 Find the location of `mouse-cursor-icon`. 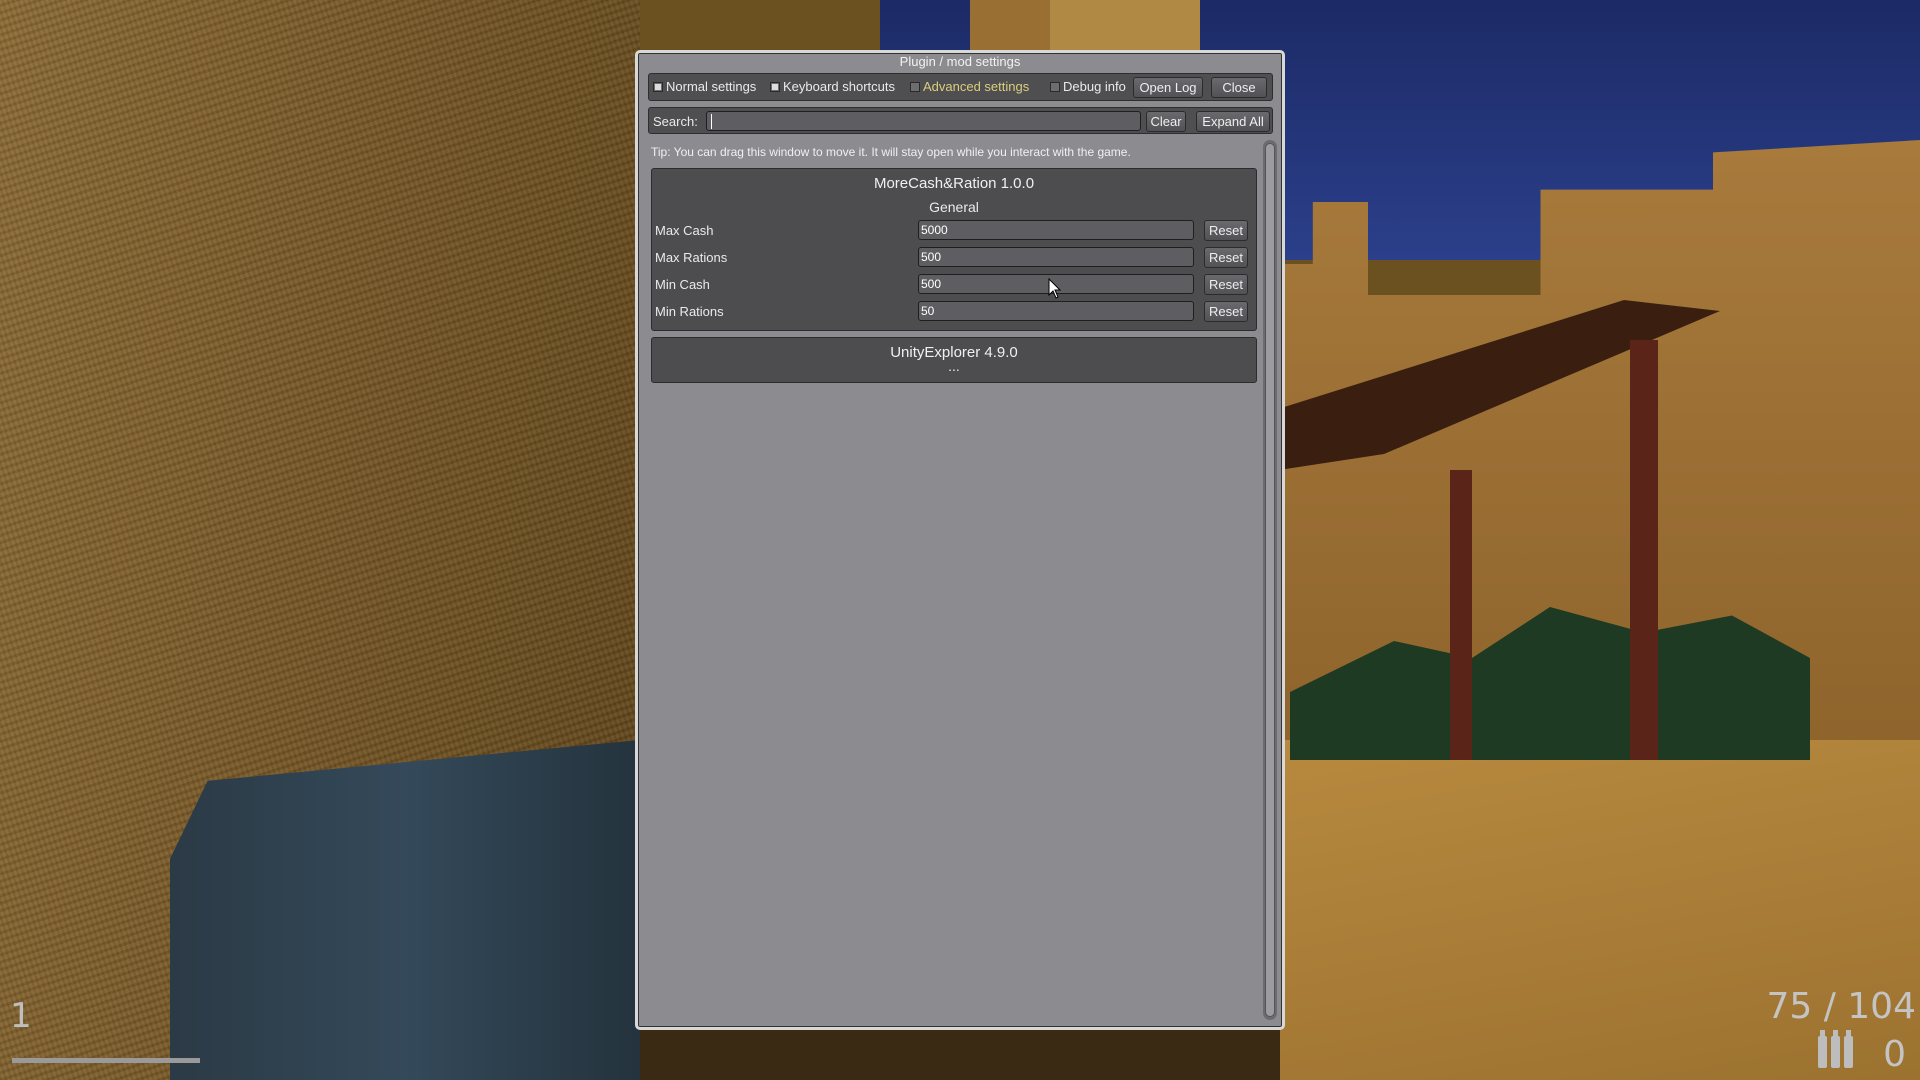

mouse-cursor-icon is located at coordinates (1055, 288).